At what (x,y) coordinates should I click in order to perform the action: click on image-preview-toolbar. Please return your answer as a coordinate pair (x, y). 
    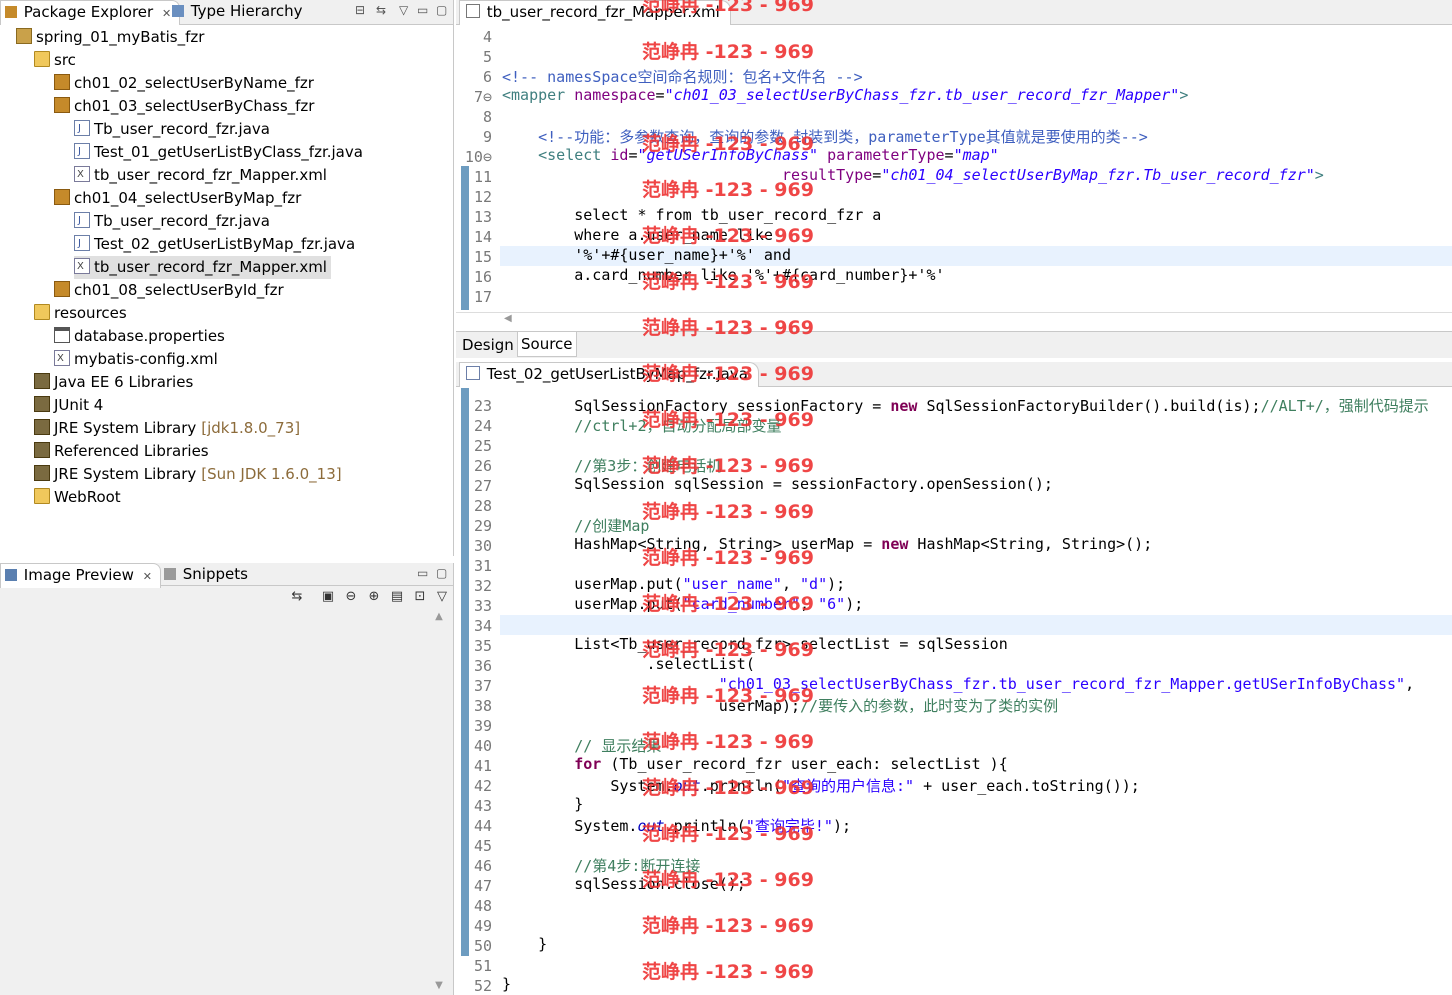
    Looking at the image, I should click on (226, 600).